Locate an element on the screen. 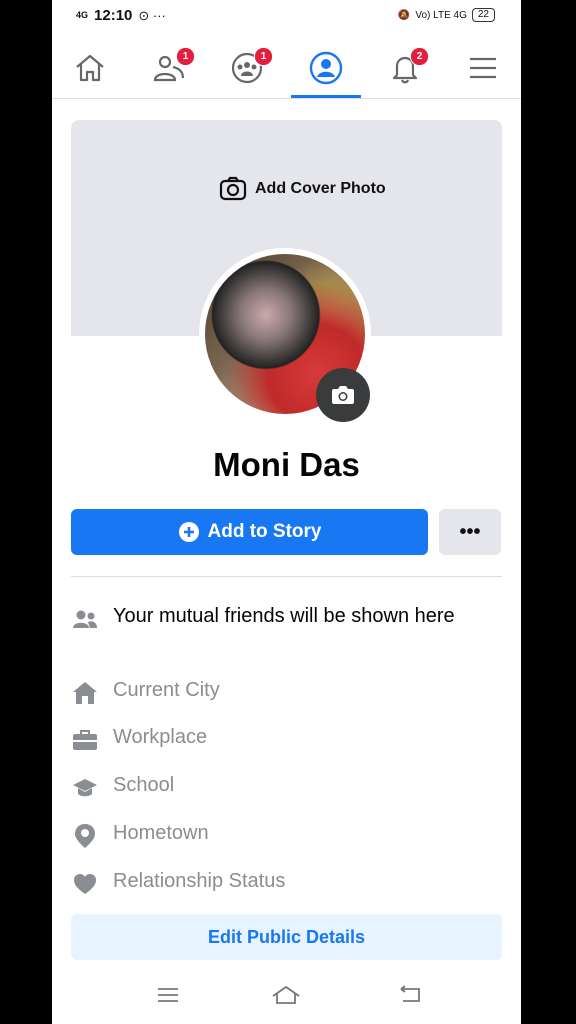  signal-label: 4G is located at coordinates (82, 15).